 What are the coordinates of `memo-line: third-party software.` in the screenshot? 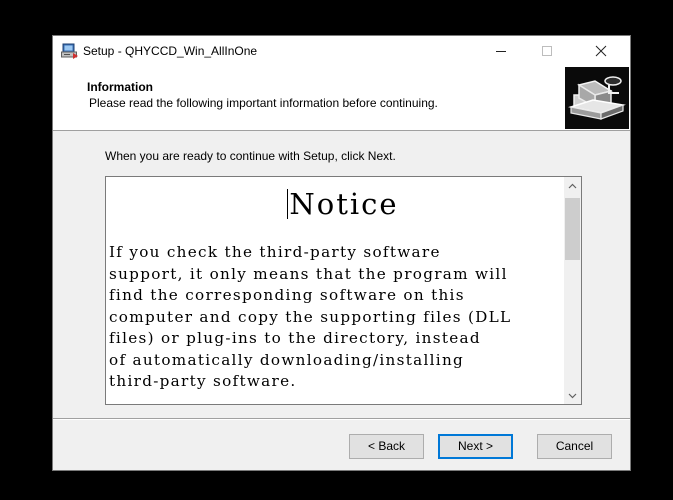 It's located at (203, 381).